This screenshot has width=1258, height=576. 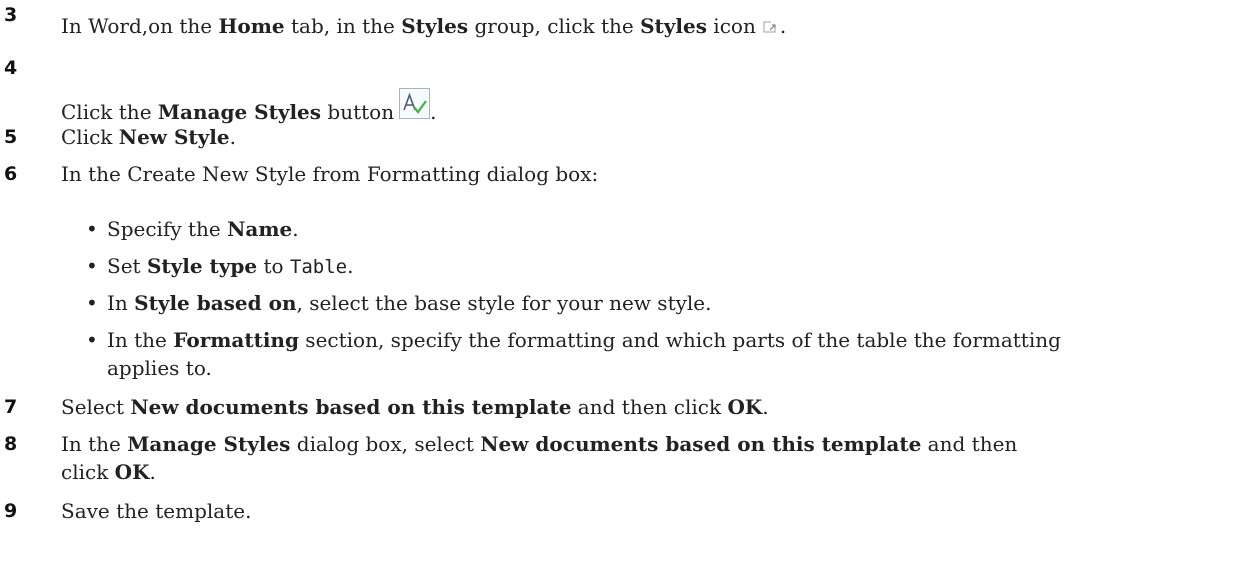 I want to click on step-5-text: Click New Style., so click(x=148, y=137).